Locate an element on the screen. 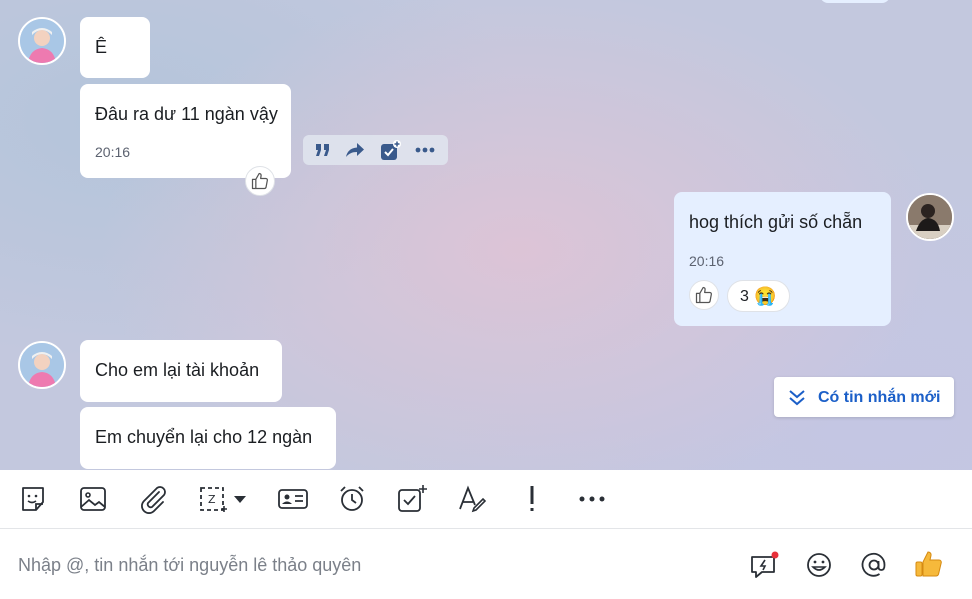 This screenshot has width=972, height=599. add-task-icon is located at coordinates (390, 150).